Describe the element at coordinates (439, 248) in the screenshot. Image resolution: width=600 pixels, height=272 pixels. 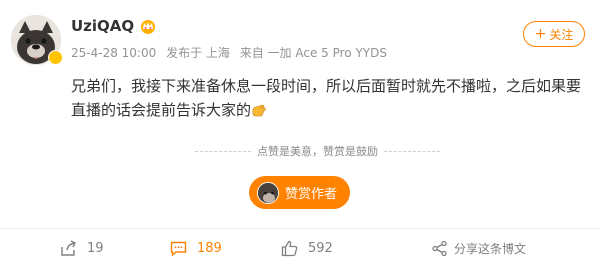
I see `share-icon` at that location.